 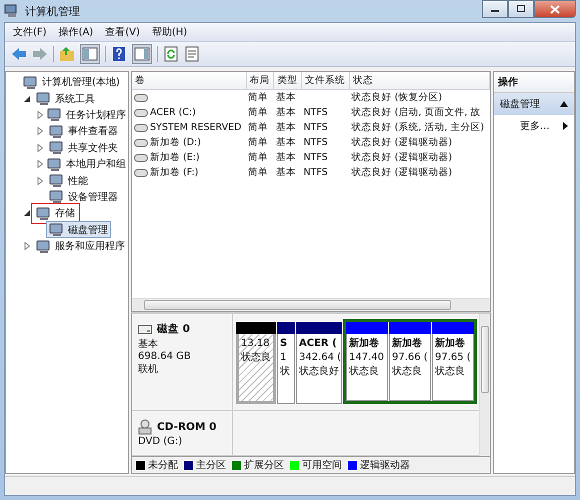 What do you see at coordinates (186, 427) in the screenshot?
I see `disk-name: CD-ROM 0` at bounding box center [186, 427].